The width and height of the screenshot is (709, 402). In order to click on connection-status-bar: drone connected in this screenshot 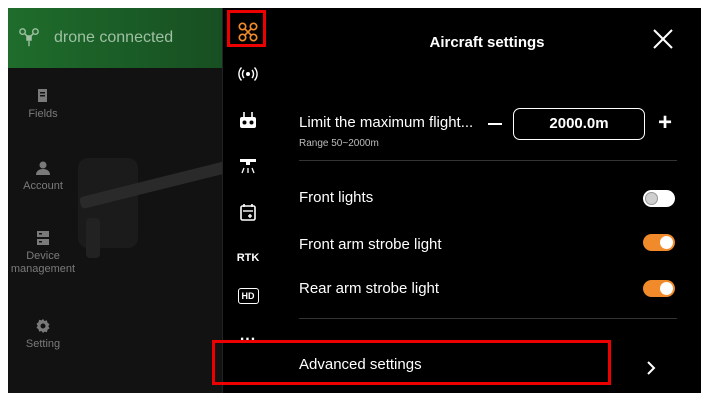, I will do `click(115, 38)`.